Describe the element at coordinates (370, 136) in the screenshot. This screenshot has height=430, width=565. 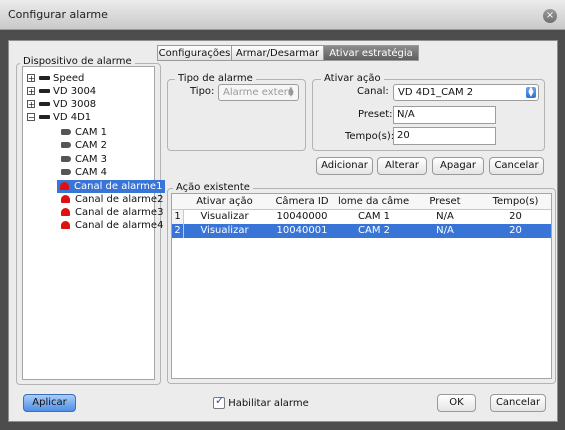
I see `time-label: Tempo(s):` at that location.